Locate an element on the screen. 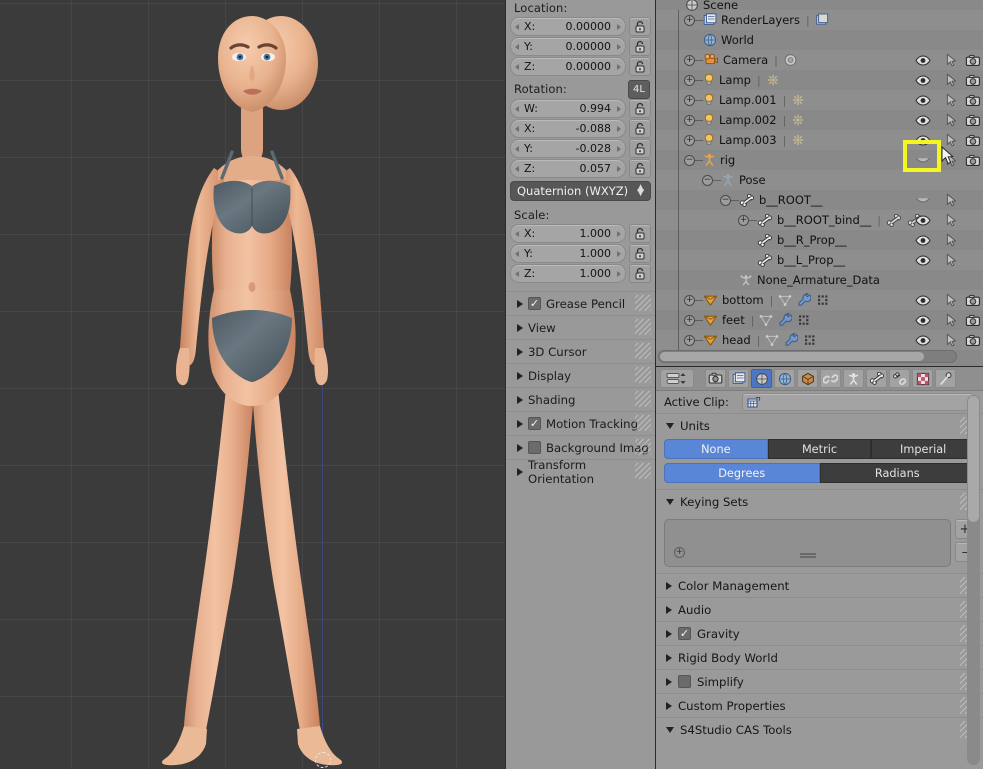 The image size is (983, 769). outliner-row-b-r-prop-: b__R_Prop__ is located at coordinates (819, 240).